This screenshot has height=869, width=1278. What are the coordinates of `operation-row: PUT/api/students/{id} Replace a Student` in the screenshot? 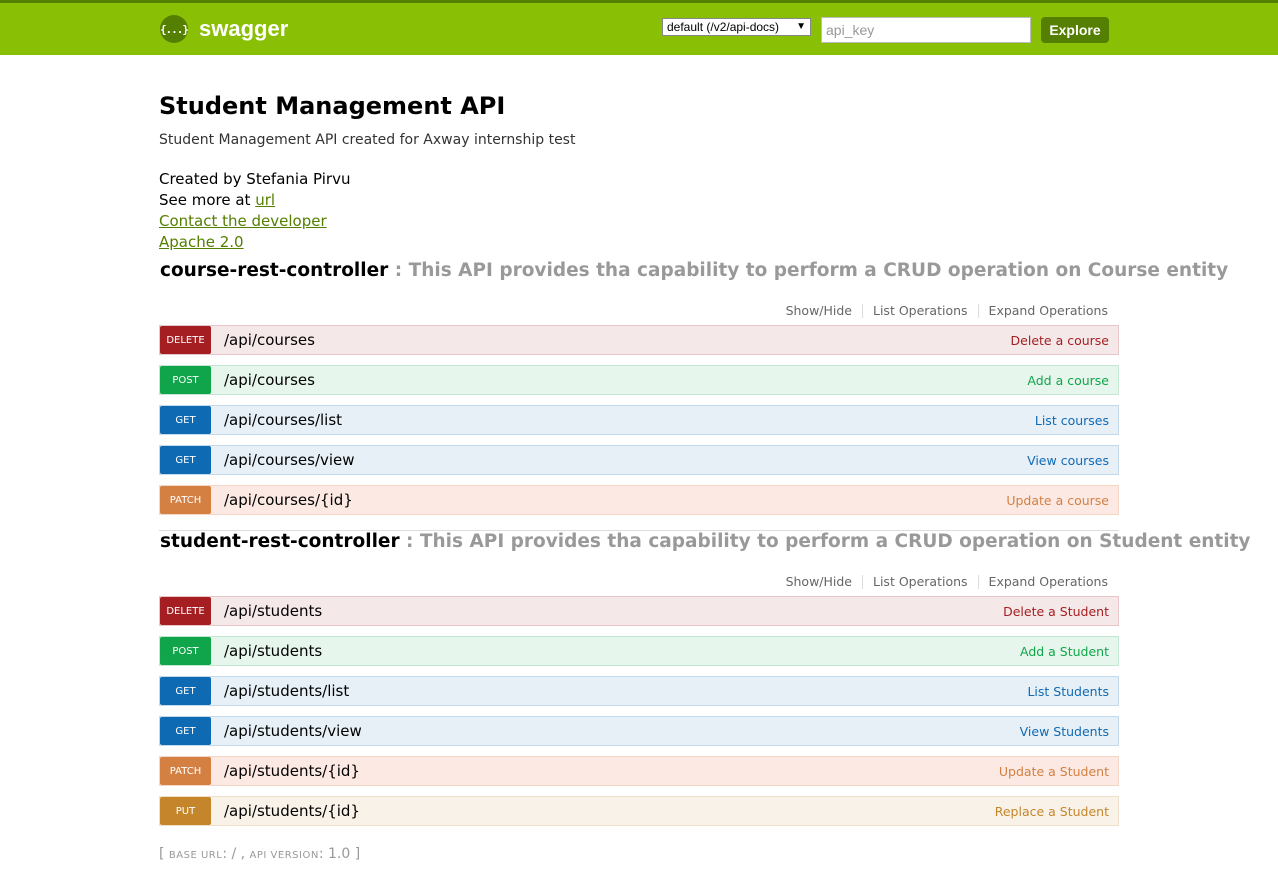 It's located at (639, 811).